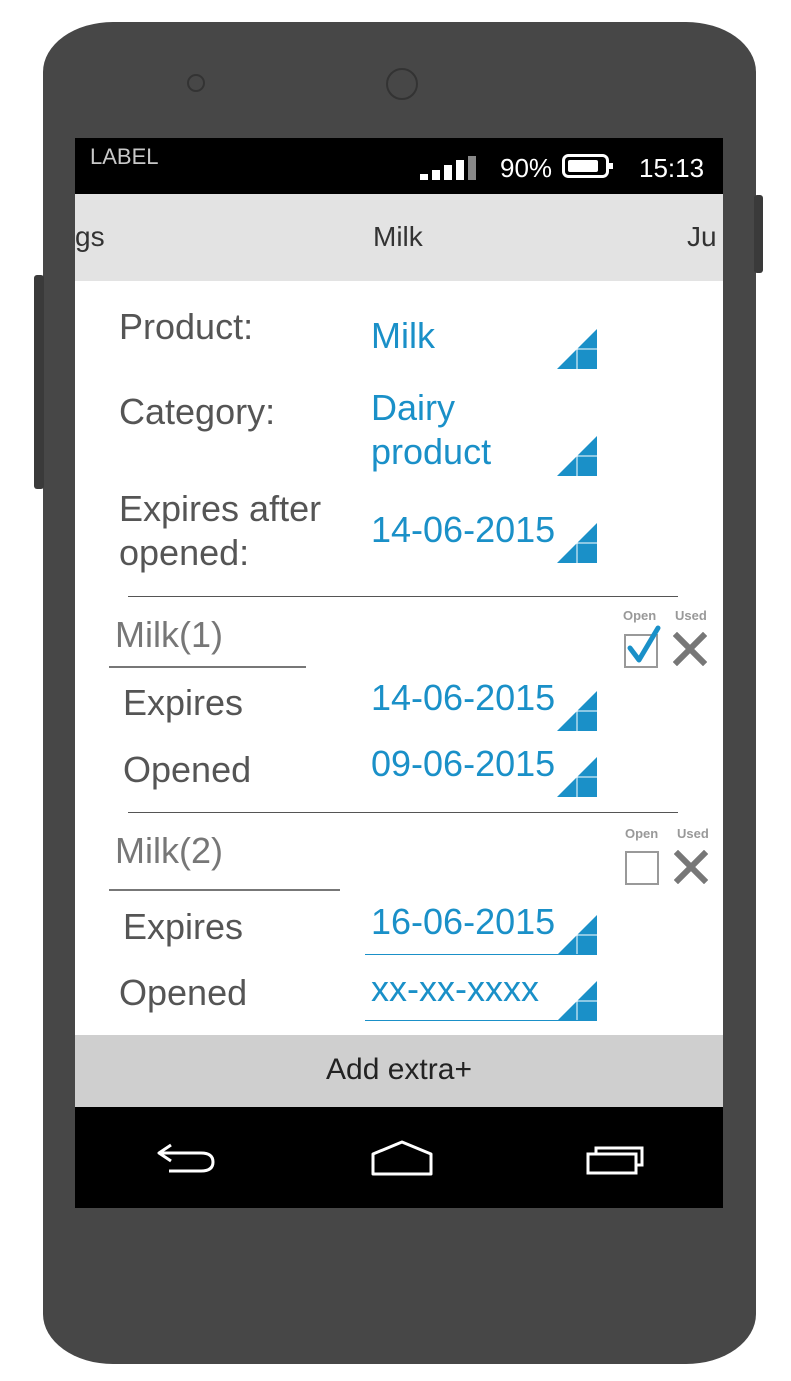 The height and width of the screenshot is (1381, 791). What do you see at coordinates (587, 166) in the screenshot?
I see `battery-icon` at bounding box center [587, 166].